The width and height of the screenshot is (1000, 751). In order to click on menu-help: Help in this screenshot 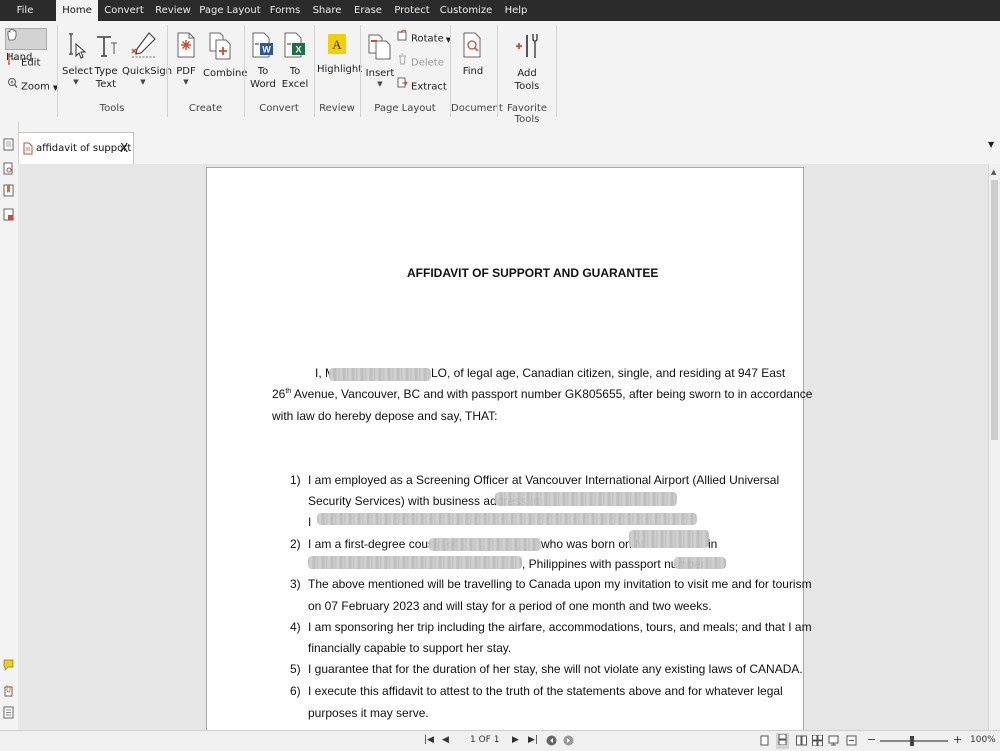, I will do `click(516, 10)`.